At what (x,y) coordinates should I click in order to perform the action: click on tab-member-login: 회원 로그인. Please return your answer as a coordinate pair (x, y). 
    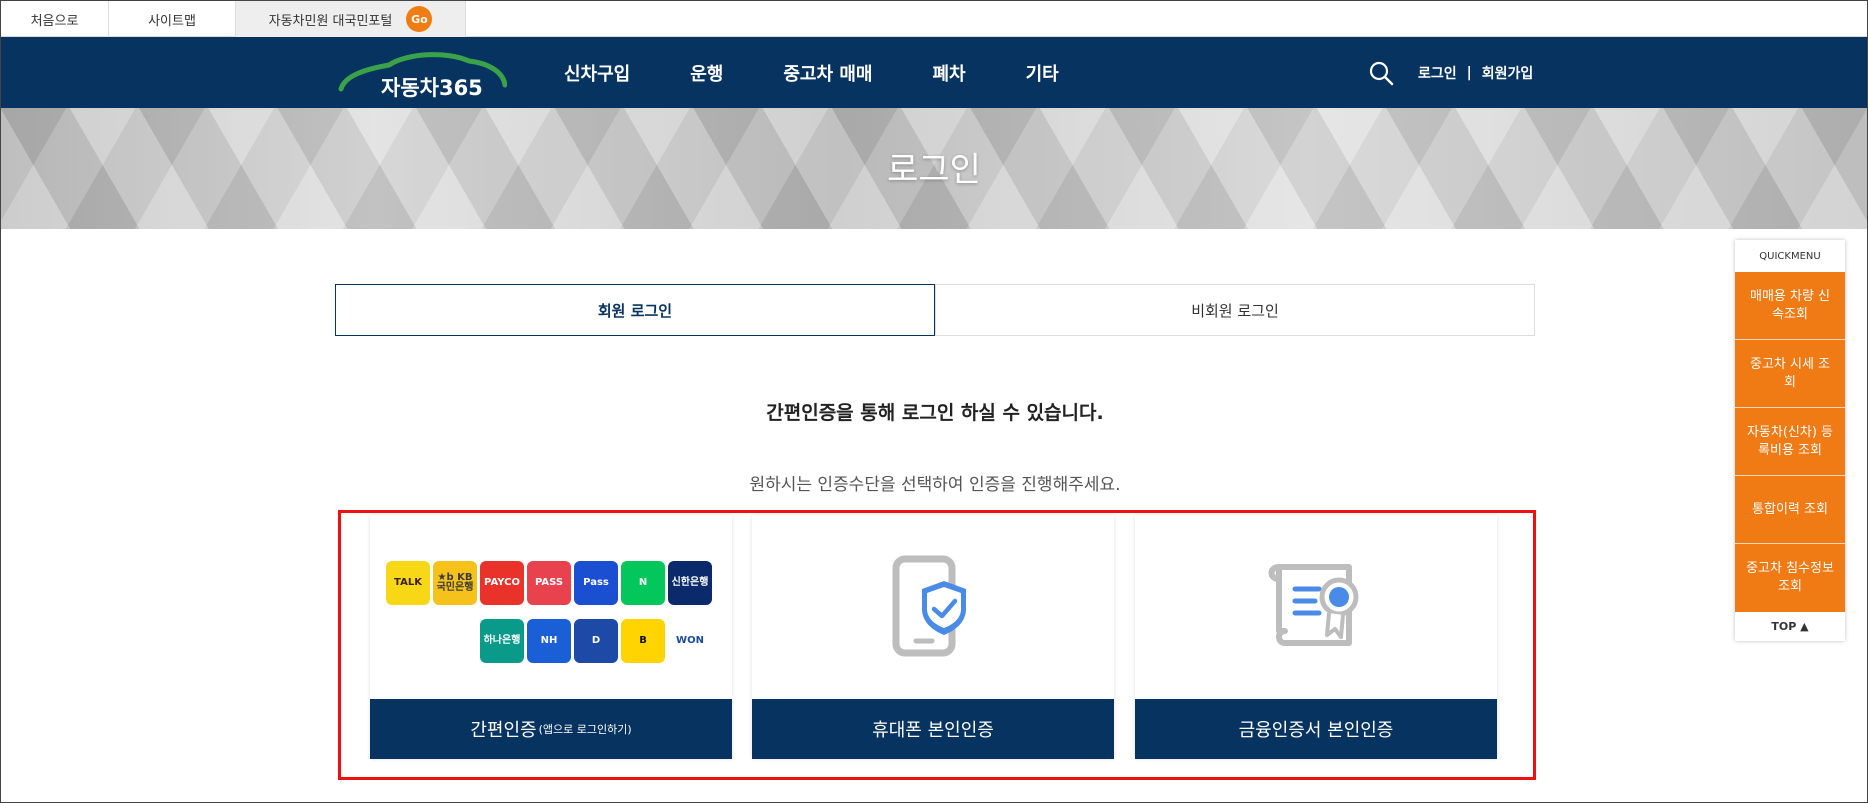
    Looking at the image, I should click on (635, 310).